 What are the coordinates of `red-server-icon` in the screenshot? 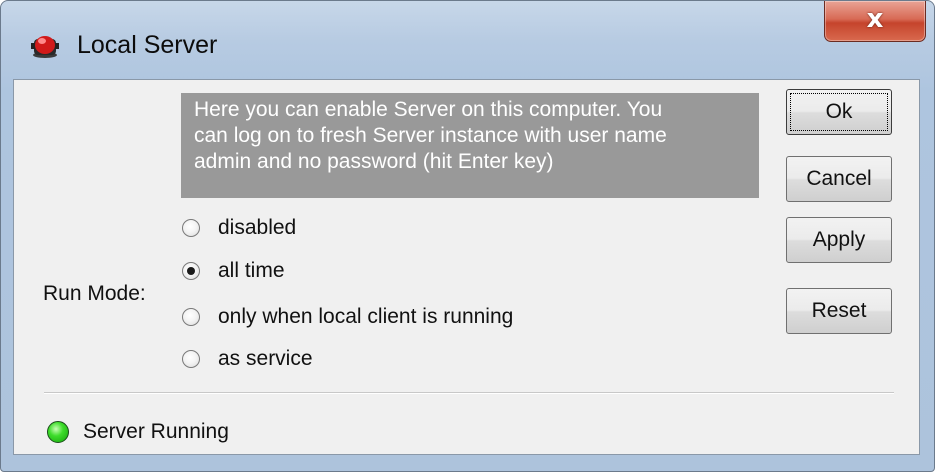 It's located at (45, 47).